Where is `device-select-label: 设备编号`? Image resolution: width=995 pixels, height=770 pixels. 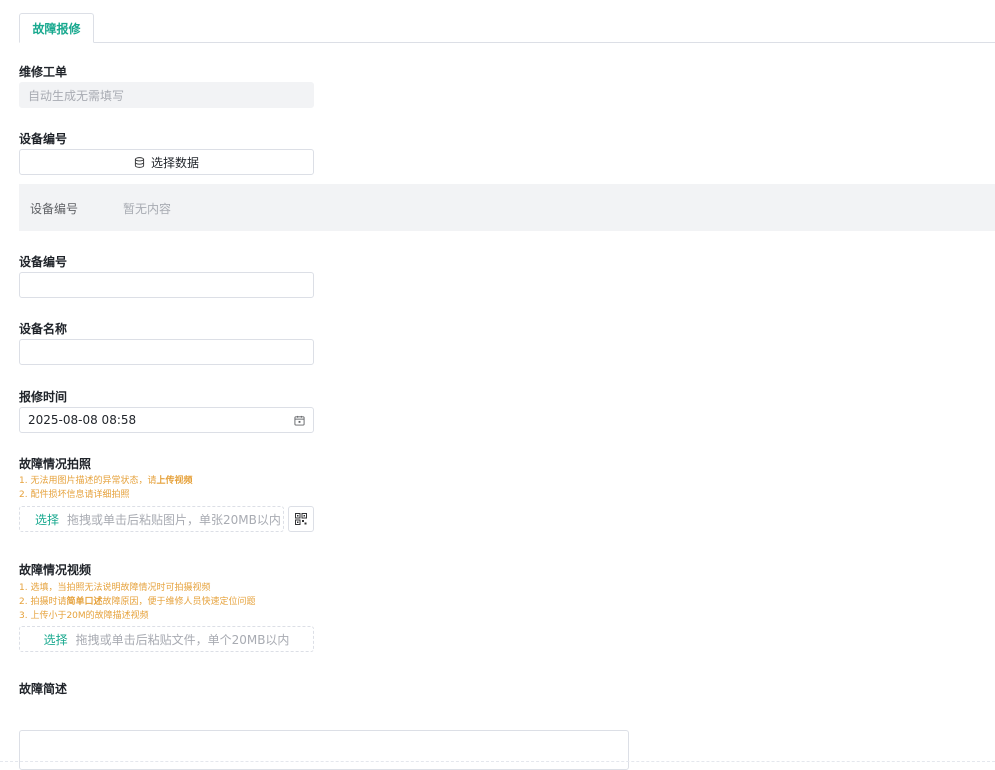
device-select-label: 设备编号 is located at coordinates (43, 139).